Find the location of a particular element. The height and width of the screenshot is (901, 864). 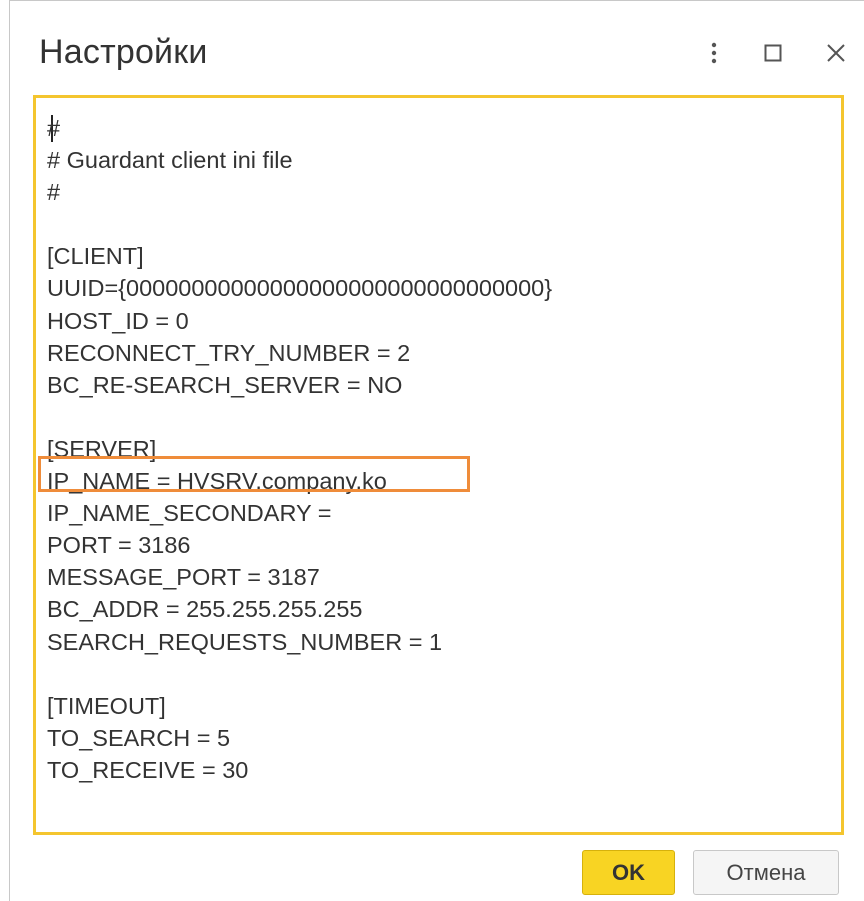

close-button is located at coordinates (836, 53).